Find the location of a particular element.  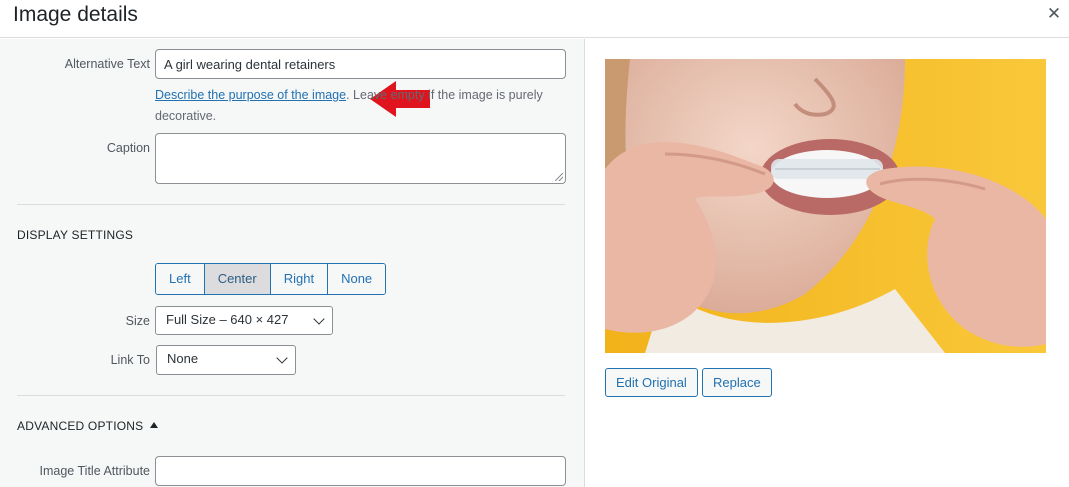

align-right-button: Right is located at coordinates (299, 279).